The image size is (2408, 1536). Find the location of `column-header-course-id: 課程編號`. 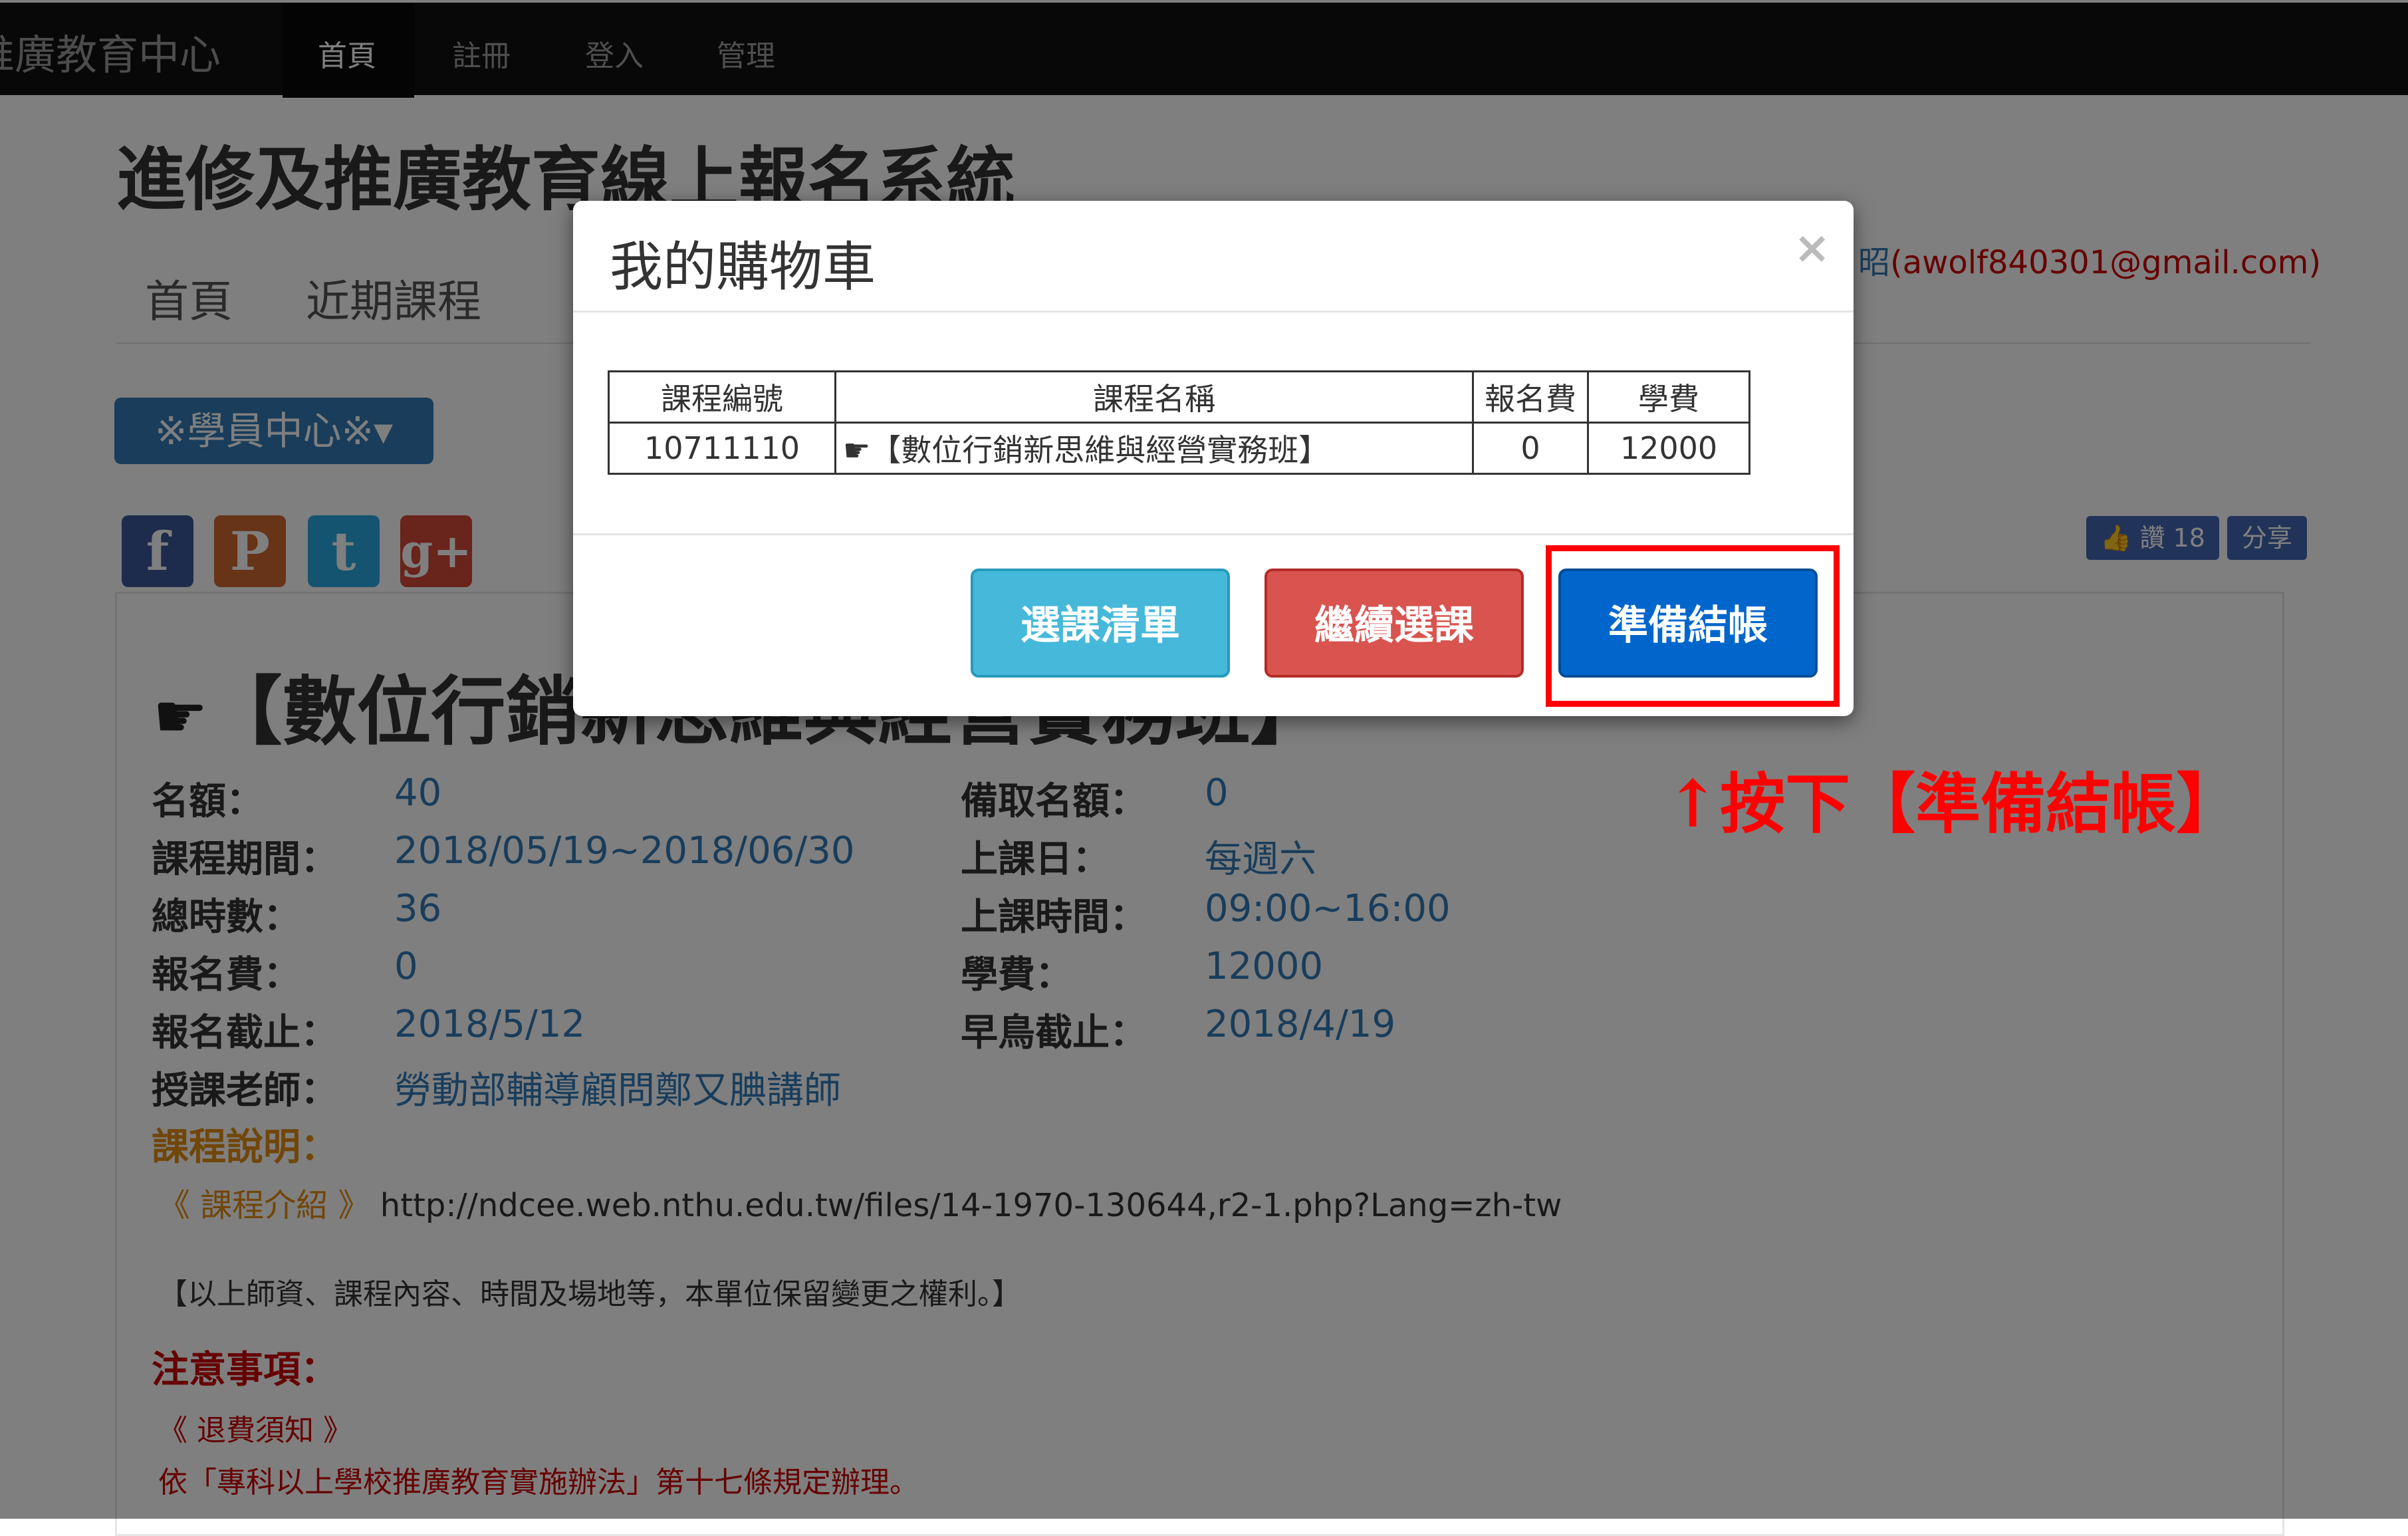

column-header-course-id: 課程編號 is located at coordinates (722, 397).